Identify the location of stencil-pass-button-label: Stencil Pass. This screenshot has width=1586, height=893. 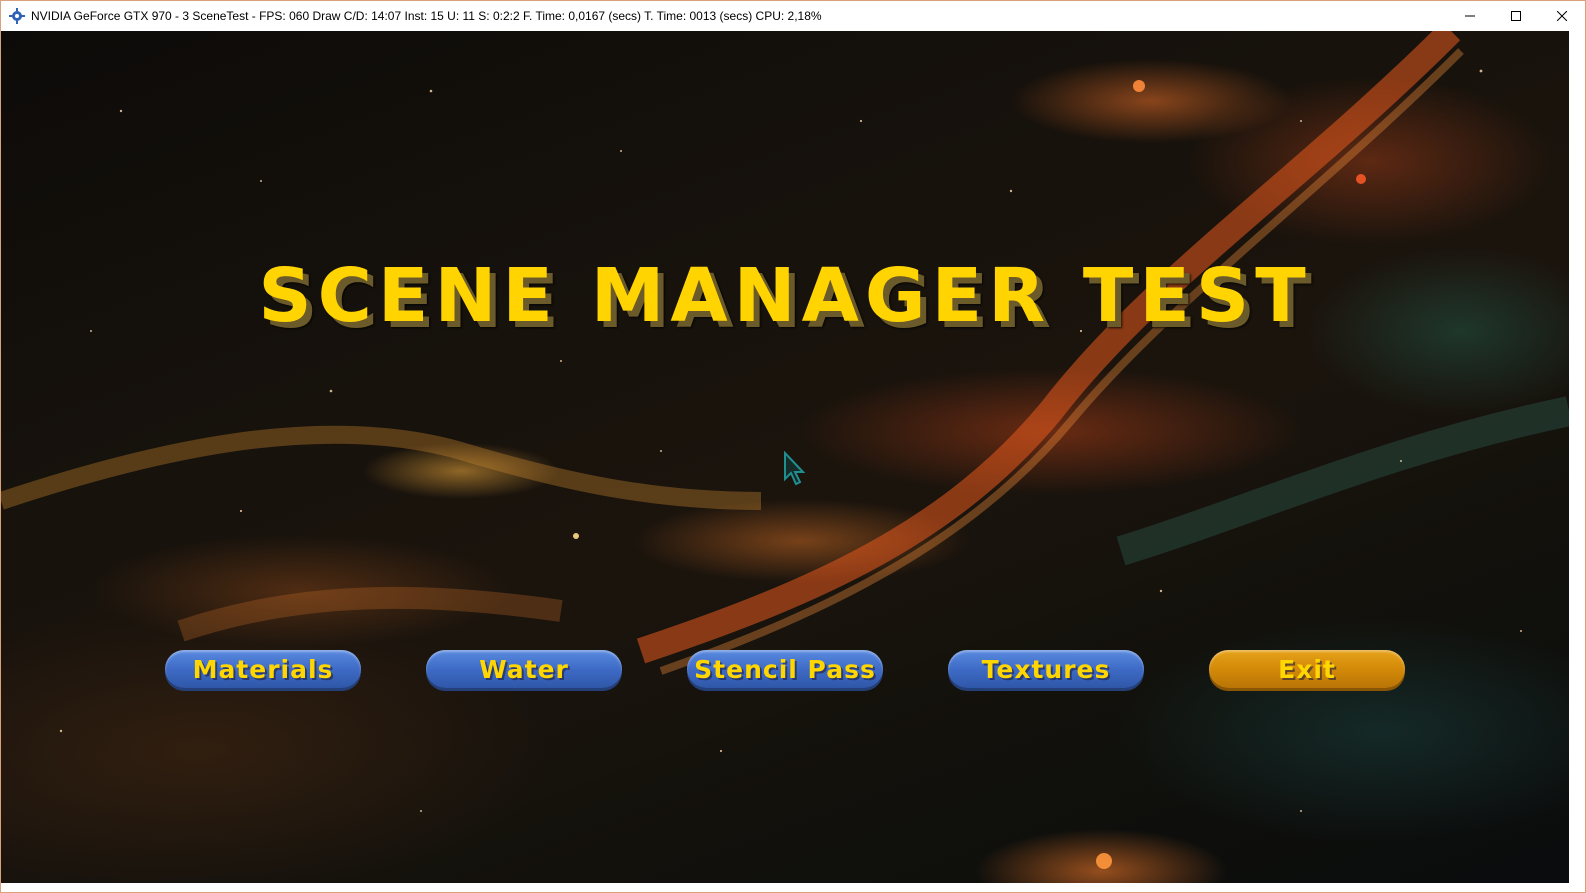
(785, 669).